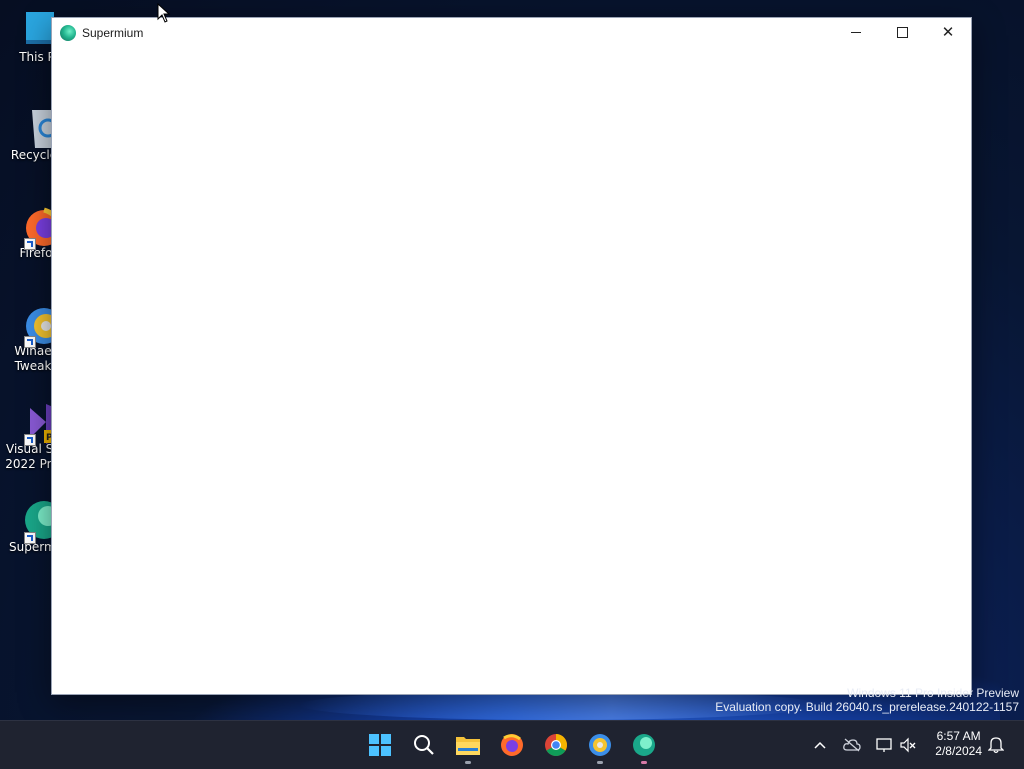  I want to click on taskbar-winaero-tweaker, so click(600, 746).